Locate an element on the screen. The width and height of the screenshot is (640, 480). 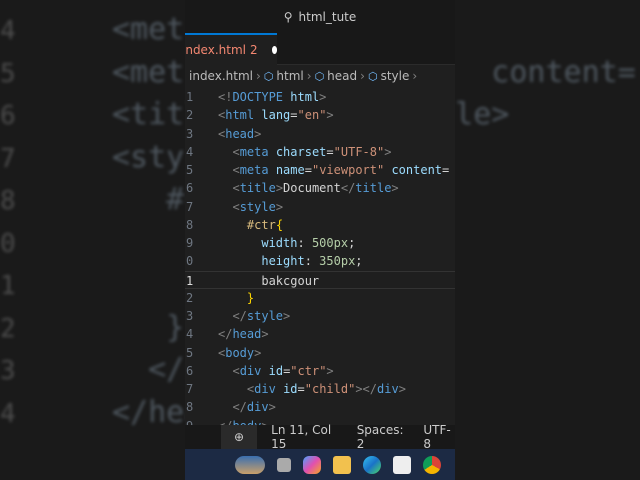
breadcrumb-file: index.html is located at coordinates (221, 76).